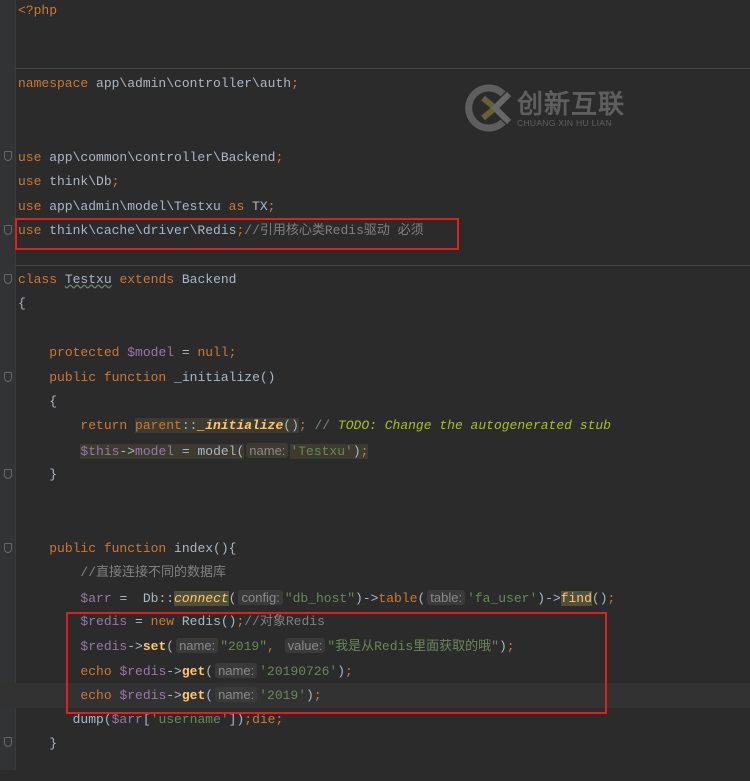  Describe the element at coordinates (375, 84) in the screenshot. I see `code-line: namespace app\admin\controller\auth;` at that location.